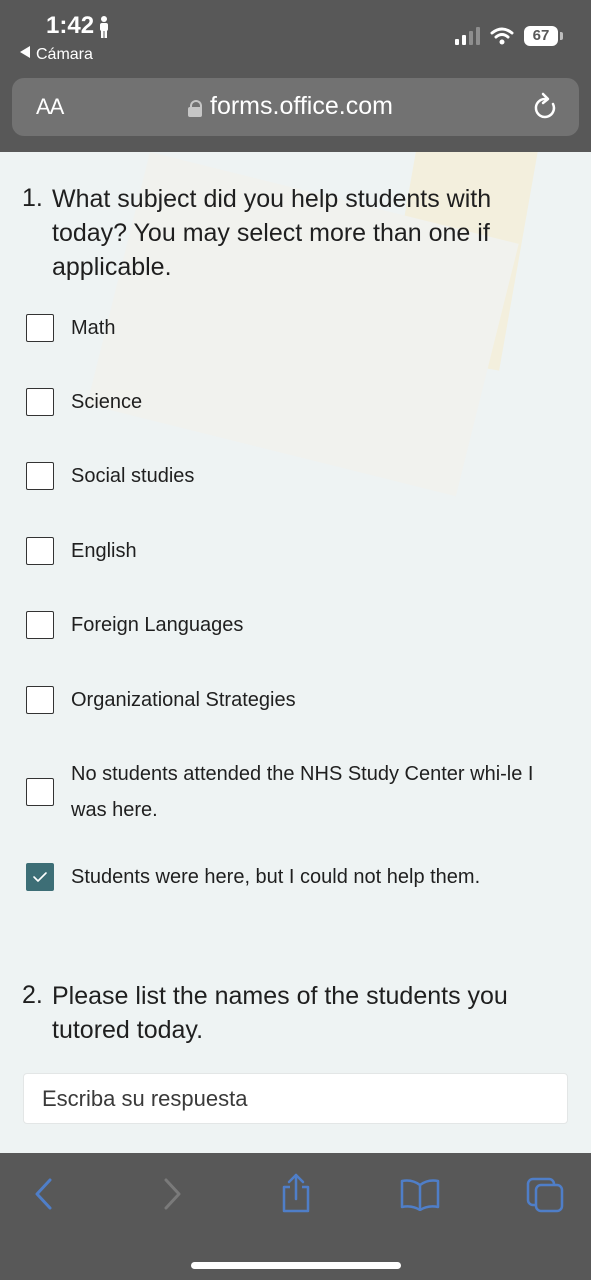 This screenshot has height=1280, width=591. I want to click on lock-icon, so click(195, 108).